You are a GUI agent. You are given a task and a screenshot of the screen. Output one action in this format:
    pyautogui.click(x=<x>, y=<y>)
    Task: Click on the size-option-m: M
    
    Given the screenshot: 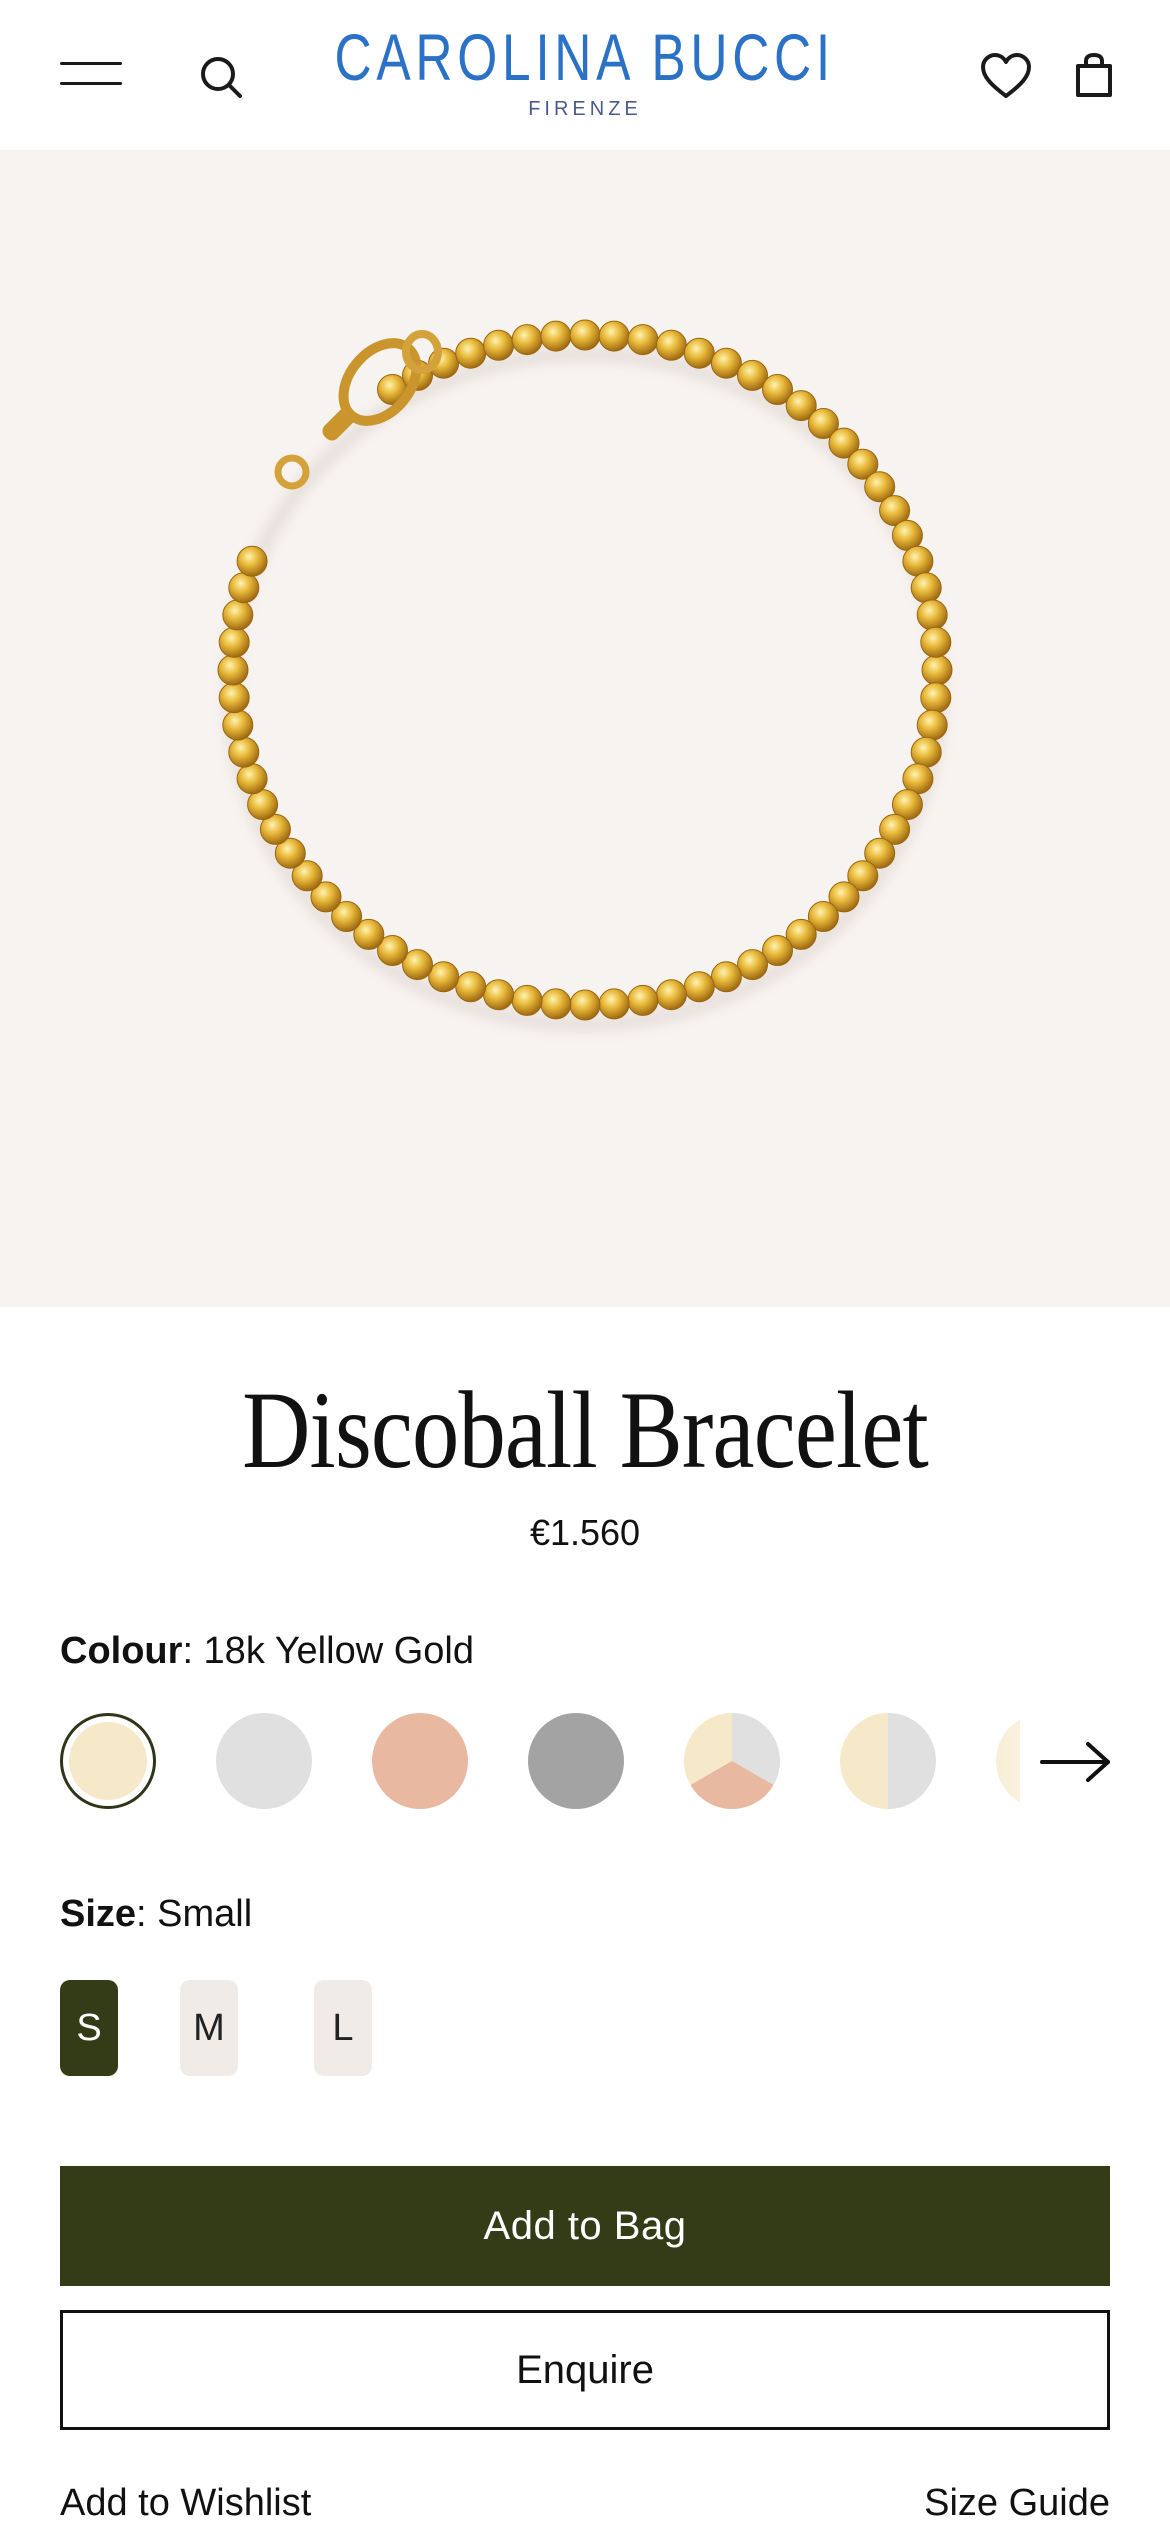 What is the action you would take?
    pyautogui.click(x=209, y=2028)
    